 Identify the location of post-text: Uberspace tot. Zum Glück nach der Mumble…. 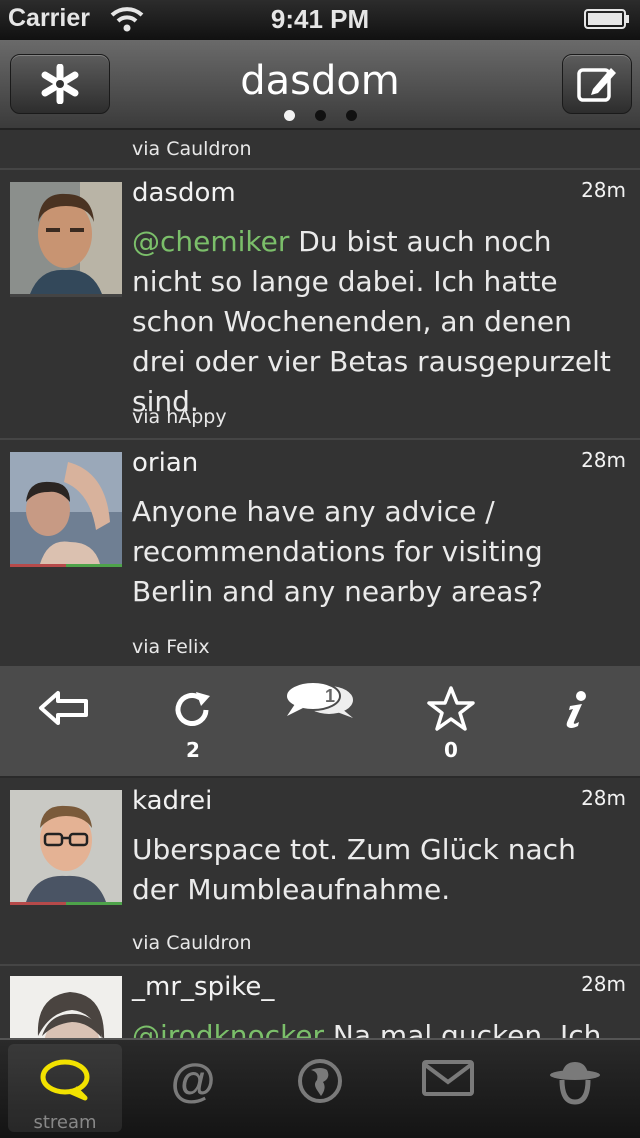
(354, 869).